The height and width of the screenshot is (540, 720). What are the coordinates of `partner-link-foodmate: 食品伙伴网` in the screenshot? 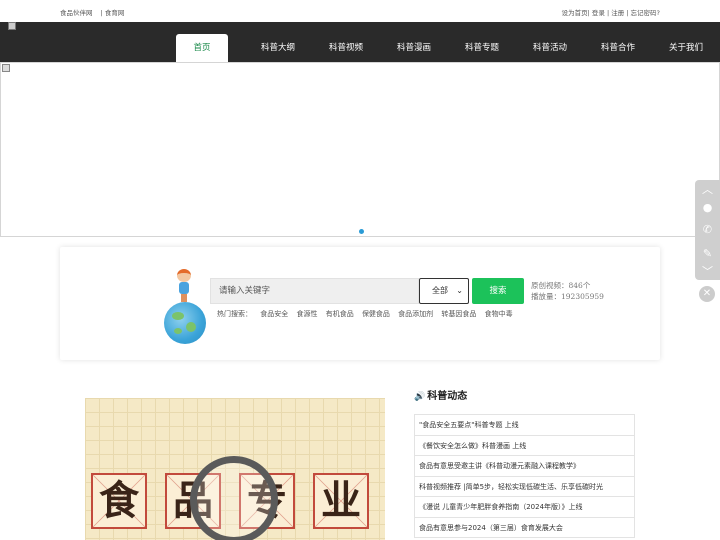 It's located at (76, 13).